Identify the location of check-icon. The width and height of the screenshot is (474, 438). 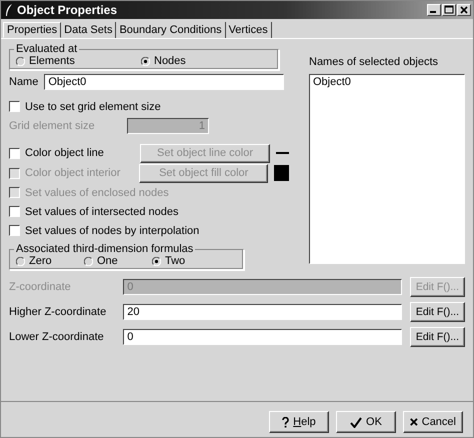
(356, 422).